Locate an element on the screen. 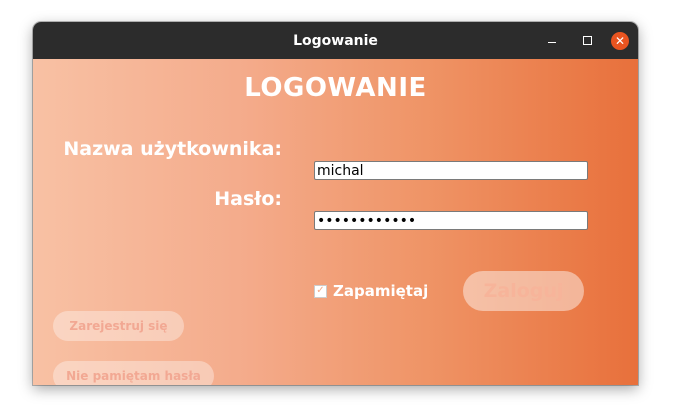 Image resolution: width=675 pixels, height=407 pixels. checkbox-checked-icon: ✓ is located at coordinates (320, 291).